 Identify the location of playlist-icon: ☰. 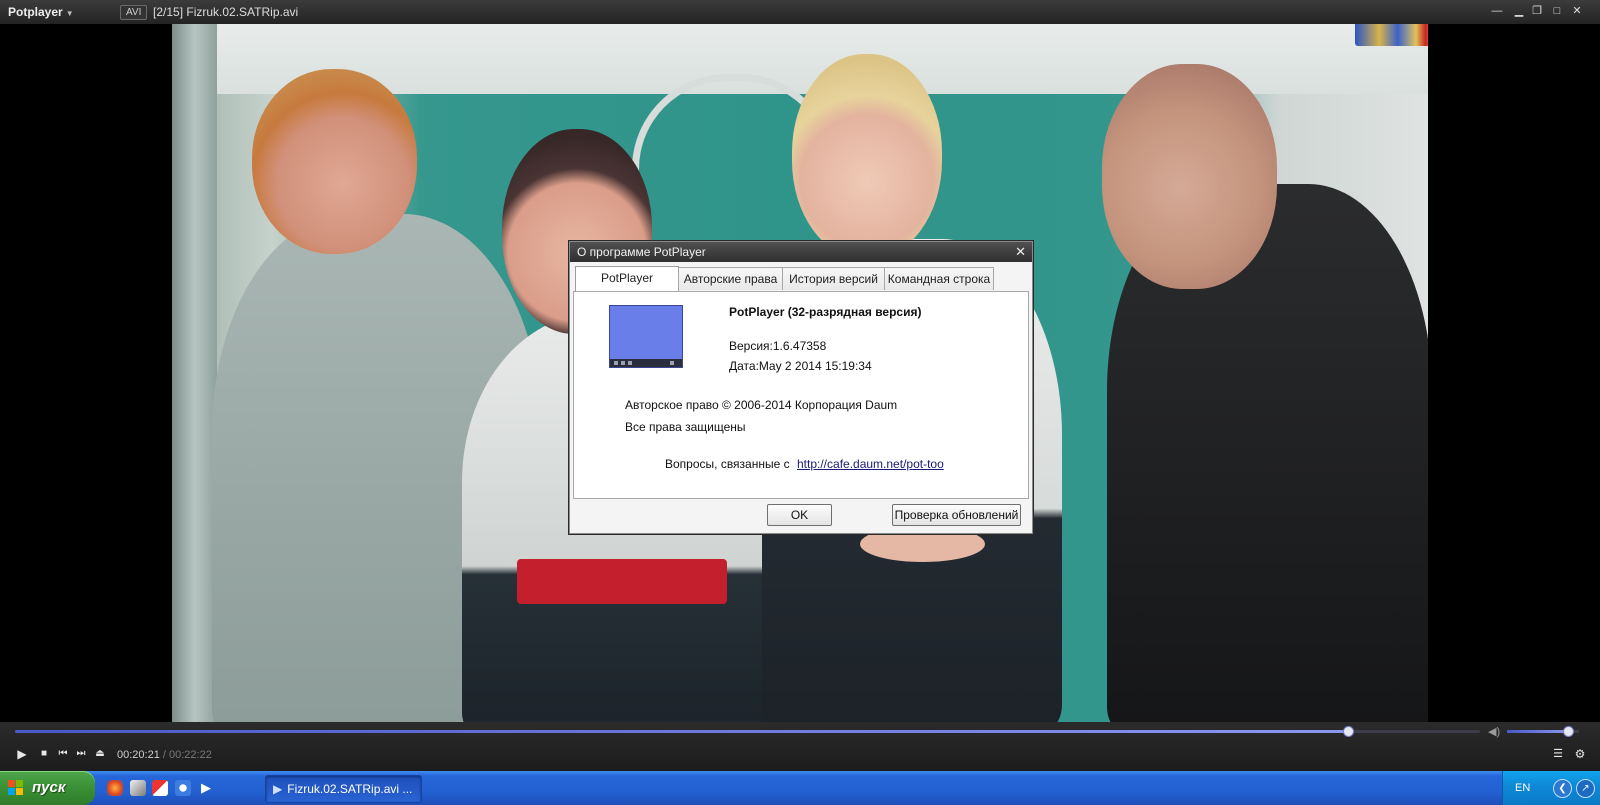
(1558, 754).